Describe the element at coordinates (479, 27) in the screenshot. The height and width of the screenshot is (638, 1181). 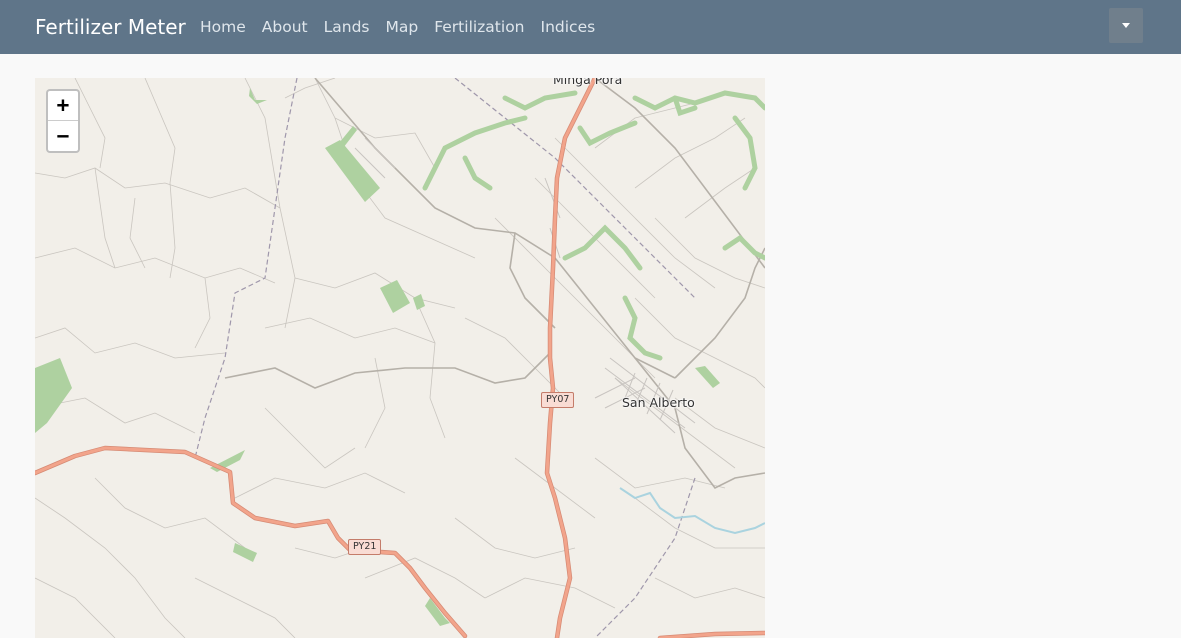
I see `nav-fertilization: Fertilization` at that location.